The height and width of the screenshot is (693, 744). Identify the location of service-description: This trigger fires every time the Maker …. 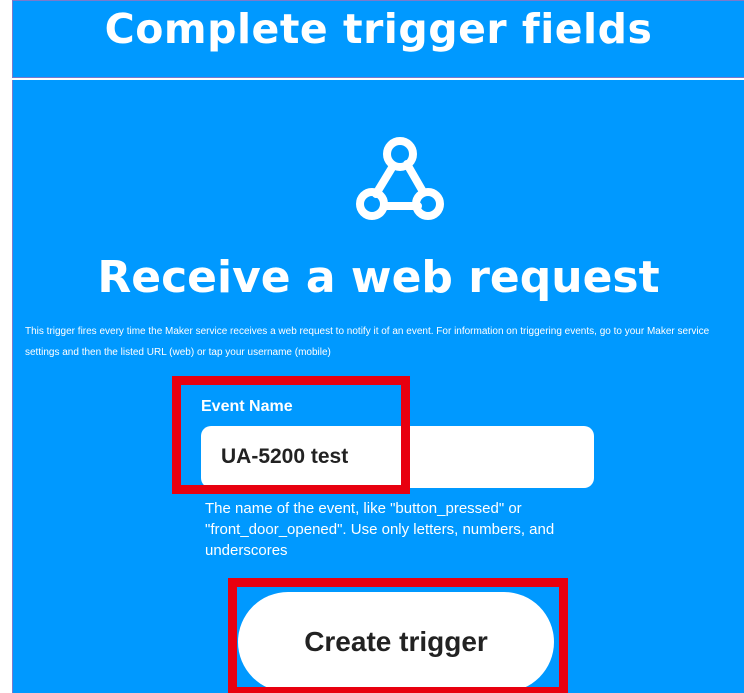
(367, 342).